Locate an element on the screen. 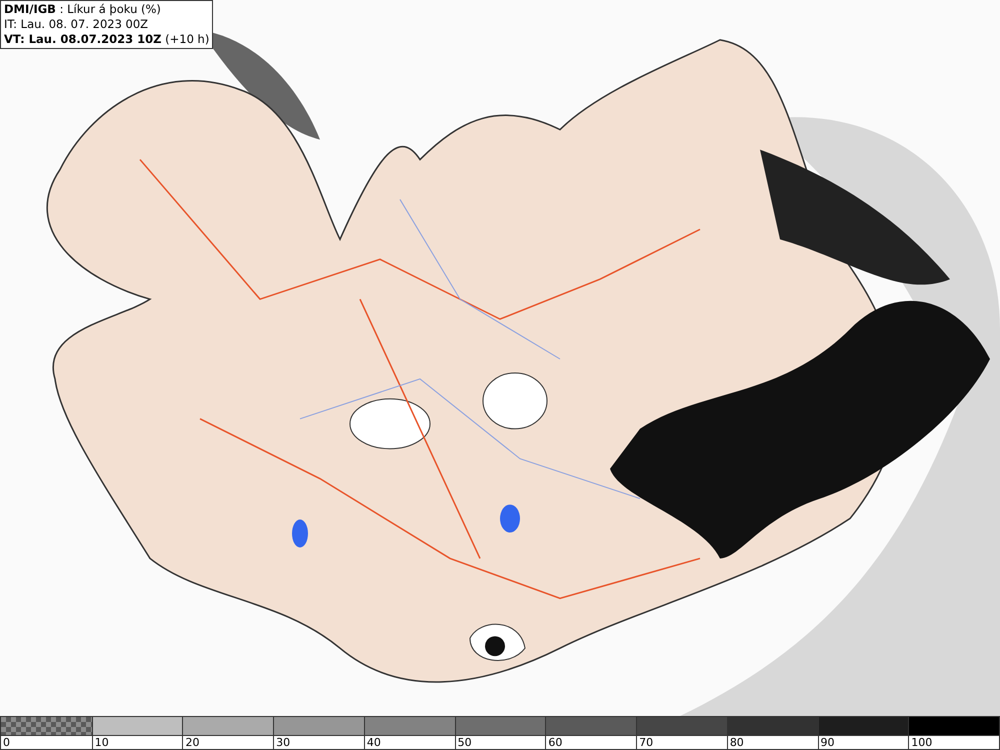  legend-label: 30 is located at coordinates (282, 743).